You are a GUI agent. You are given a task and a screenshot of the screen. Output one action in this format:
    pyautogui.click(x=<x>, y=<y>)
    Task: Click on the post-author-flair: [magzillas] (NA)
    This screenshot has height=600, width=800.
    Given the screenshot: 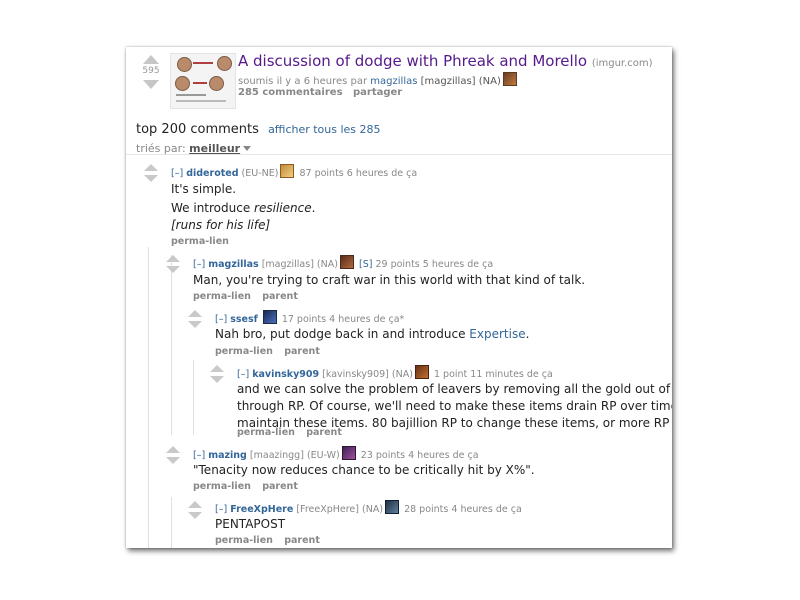 What is the action you would take?
    pyautogui.click(x=460, y=81)
    